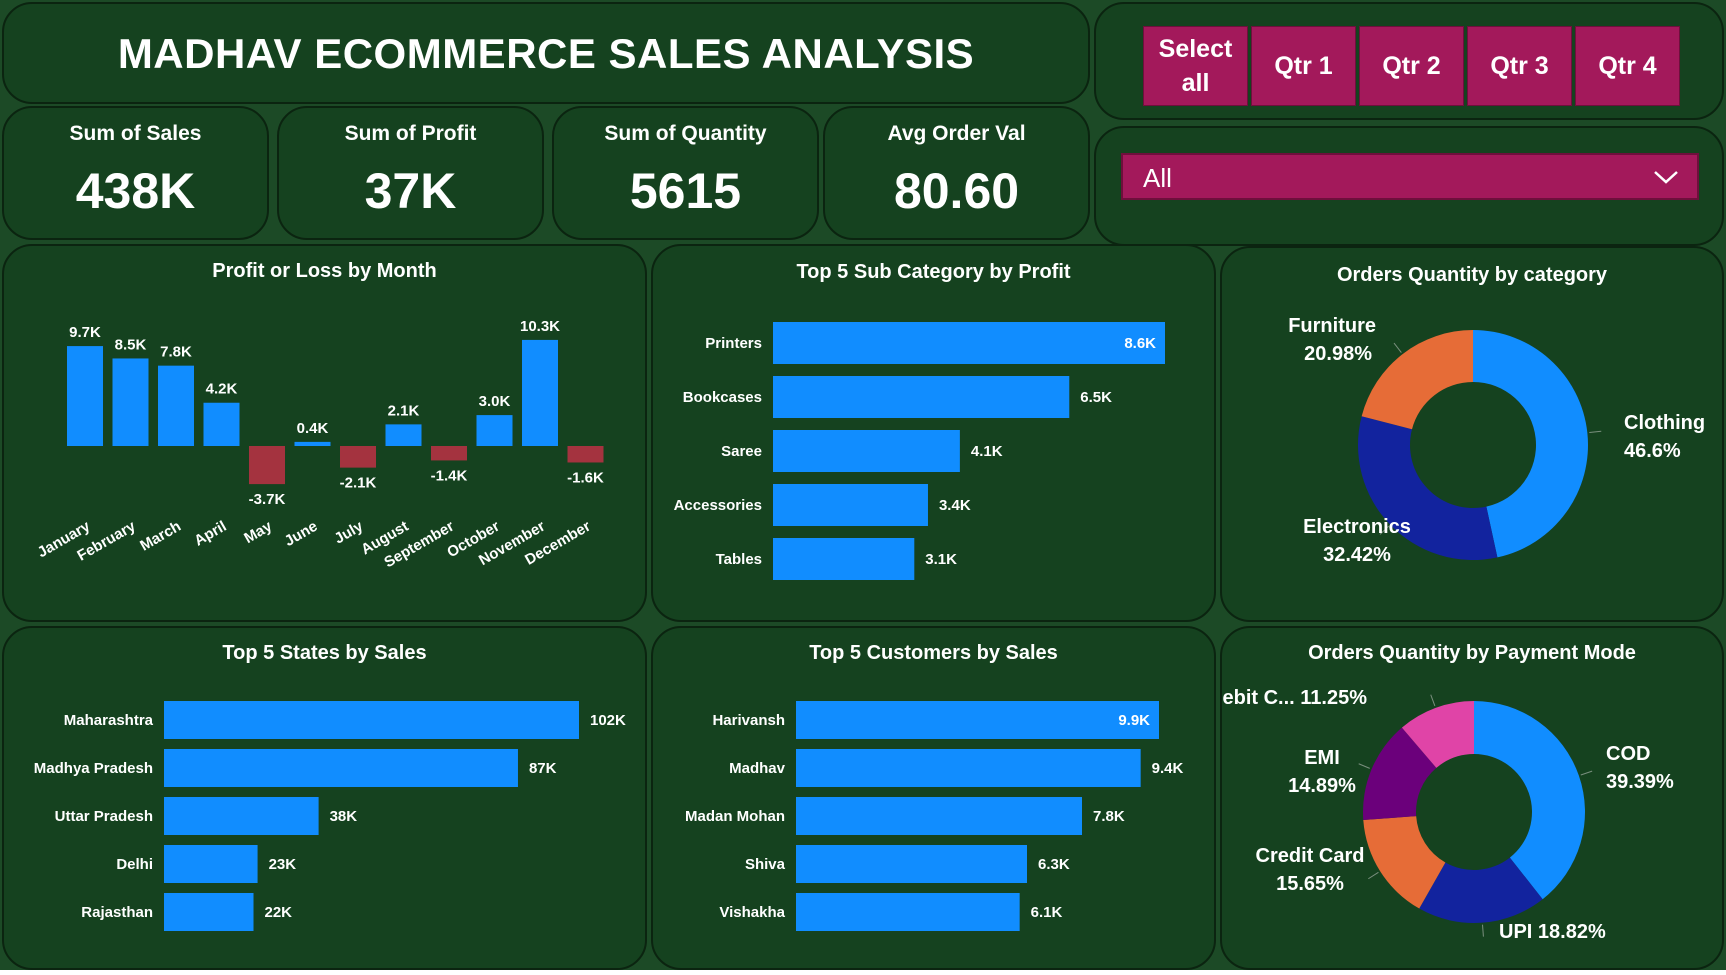 This screenshot has width=1726, height=975. What do you see at coordinates (1357, 527) in the screenshot?
I see `slice-name: Electronics` at bounding box center [1357, 527].